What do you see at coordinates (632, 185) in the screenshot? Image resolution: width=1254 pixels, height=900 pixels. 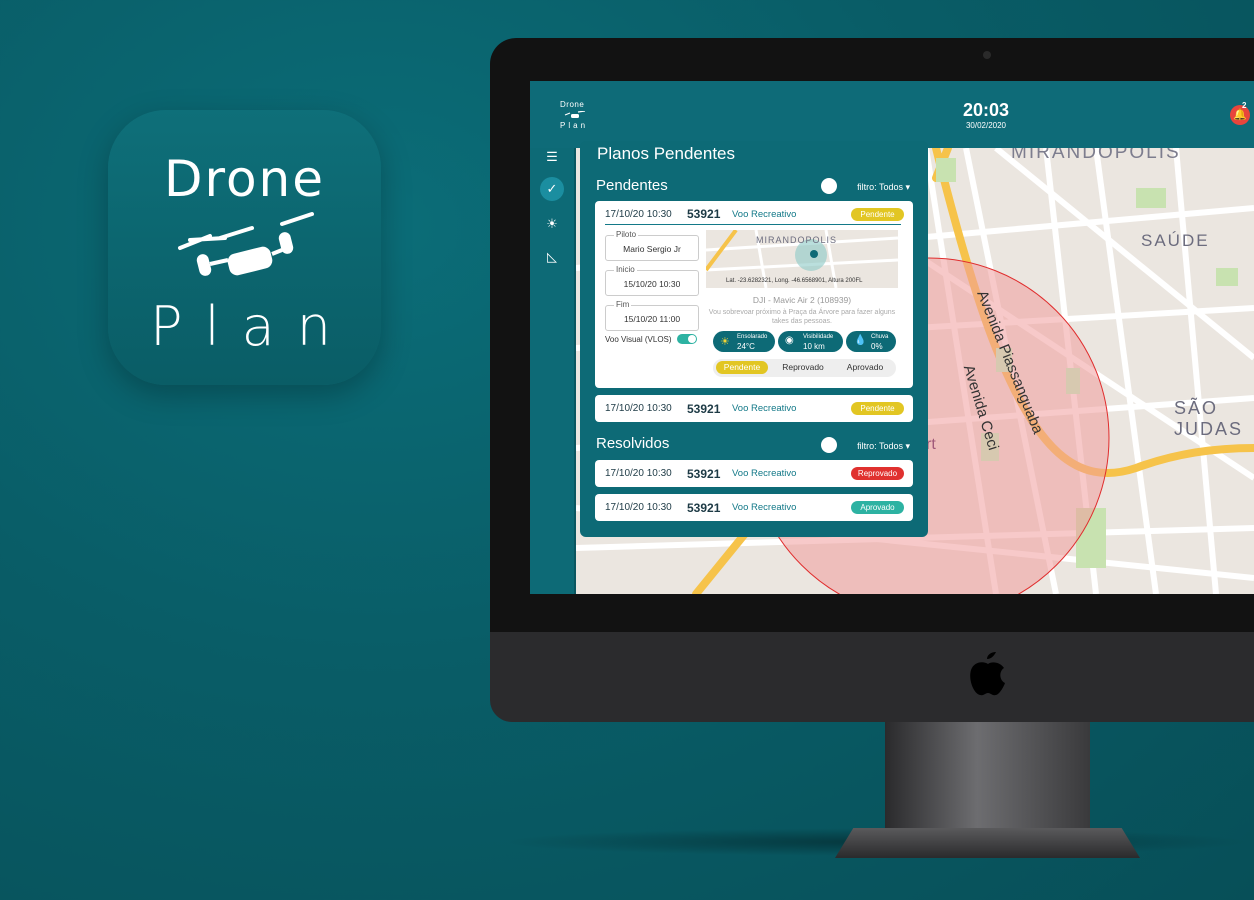 I see `pending-section-title: Pendentes` at bounding box center [632, 185].